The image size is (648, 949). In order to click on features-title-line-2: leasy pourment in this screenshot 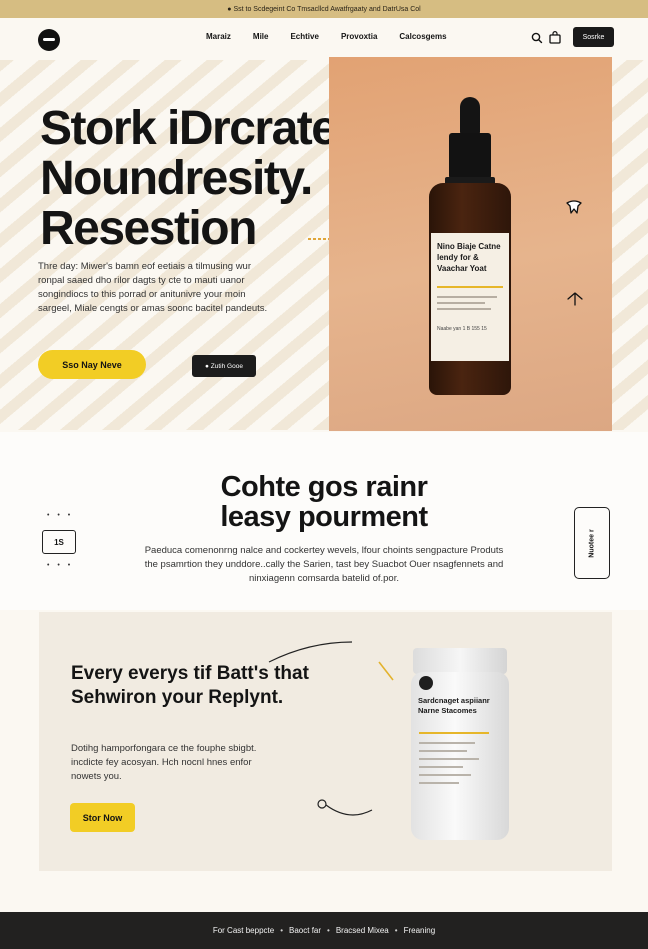, I will do `click(324, 517)`.